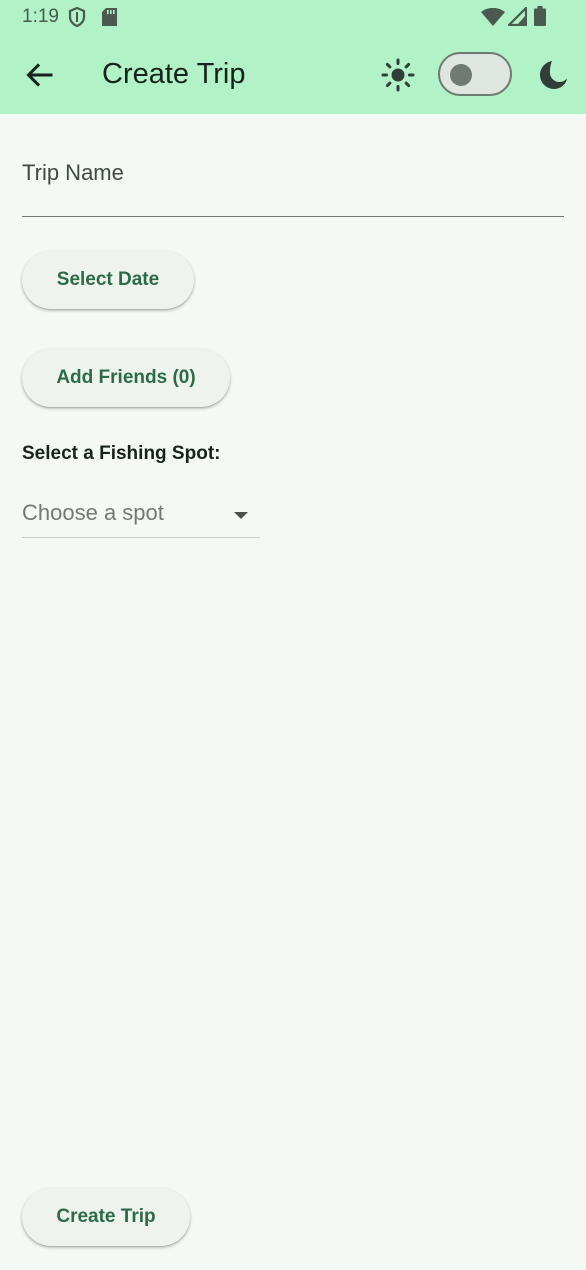  I want to click on shield-icon, so click(77, 17).